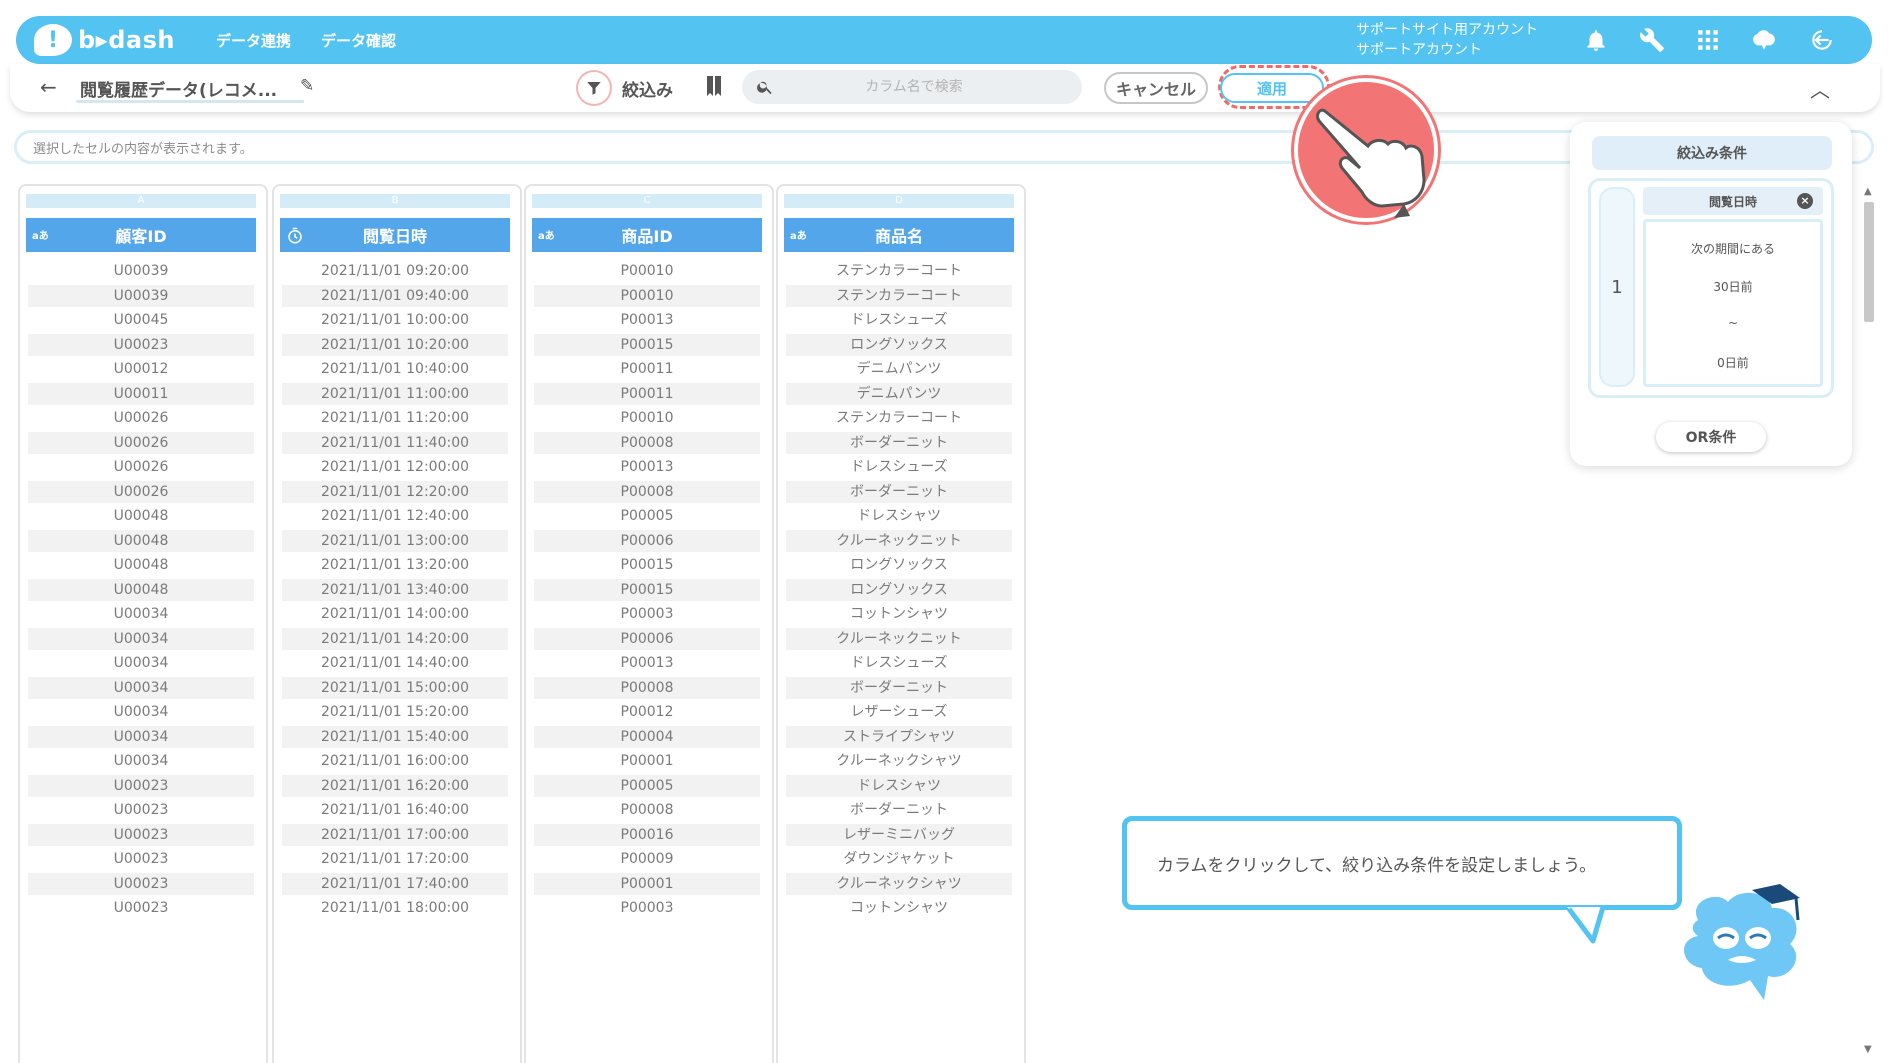 Image resolution: width=1890 pixels, height=1063 pixels. Describe the element at coordinates (714, 88) in the screenshot. I see `bookmark-icon` at that location.